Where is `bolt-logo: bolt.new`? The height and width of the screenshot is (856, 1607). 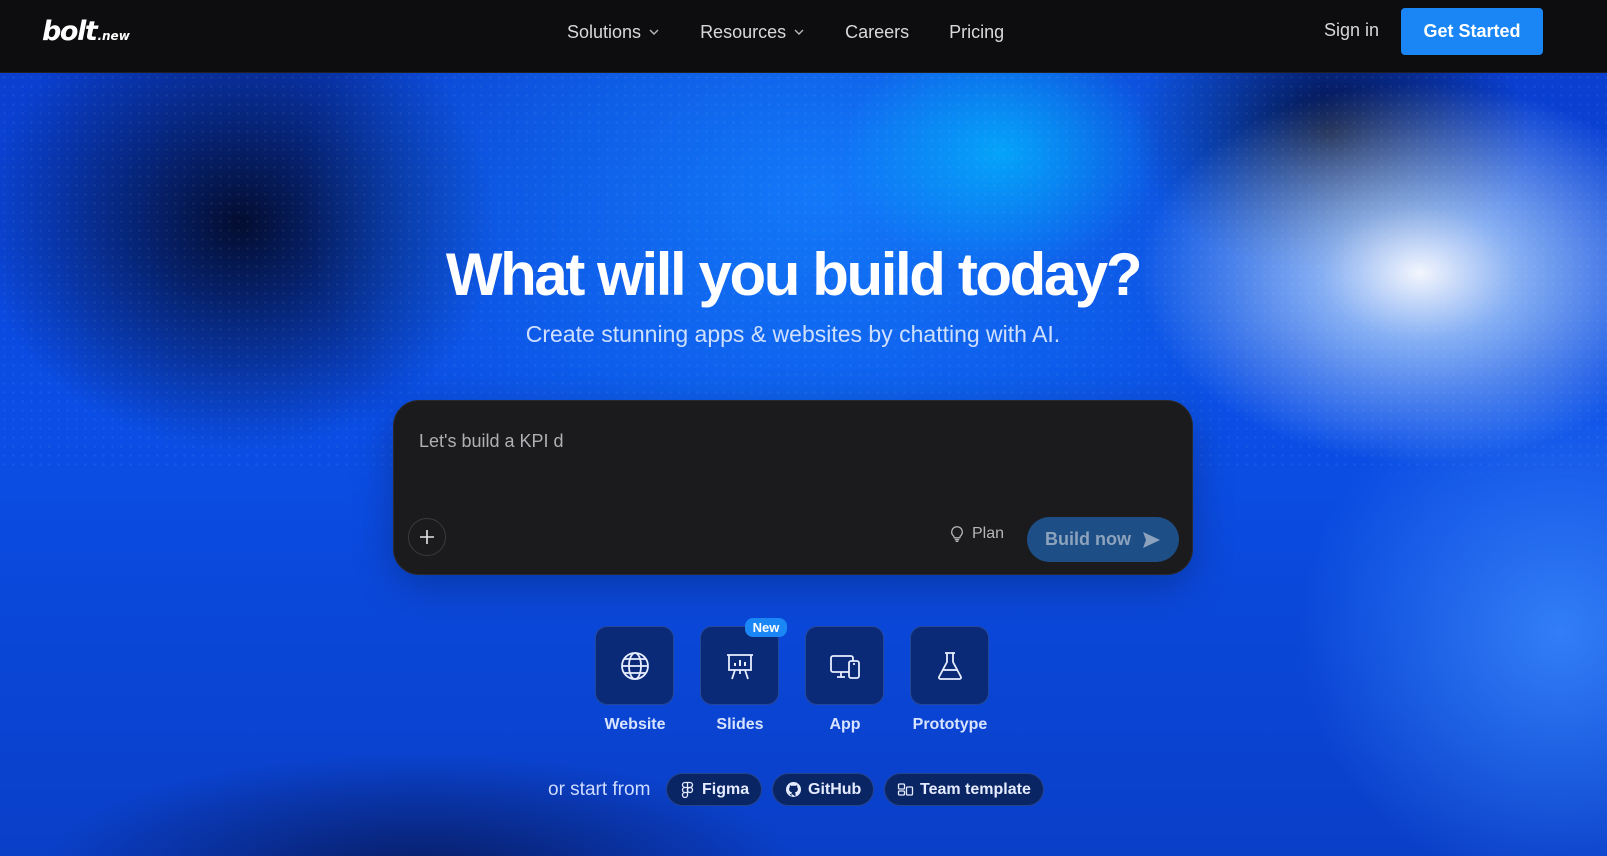
bolt-logo: bolt.new is located at coordinates (86, 31).